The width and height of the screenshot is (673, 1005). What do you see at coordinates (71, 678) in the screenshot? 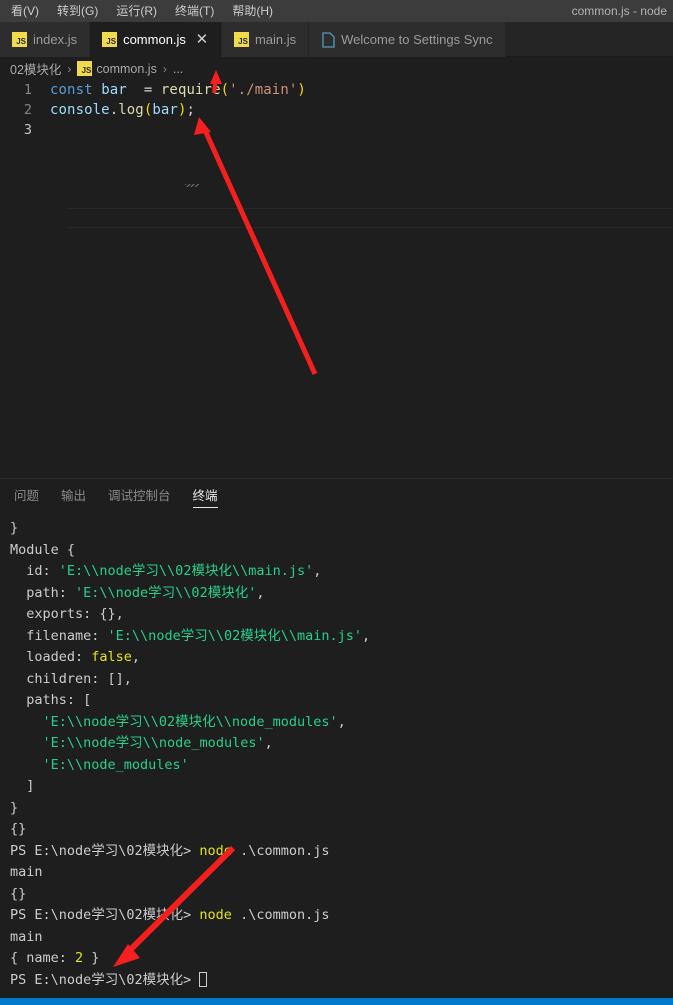
I see `terminal-line: children: [],` at bounding box center [71, 678].